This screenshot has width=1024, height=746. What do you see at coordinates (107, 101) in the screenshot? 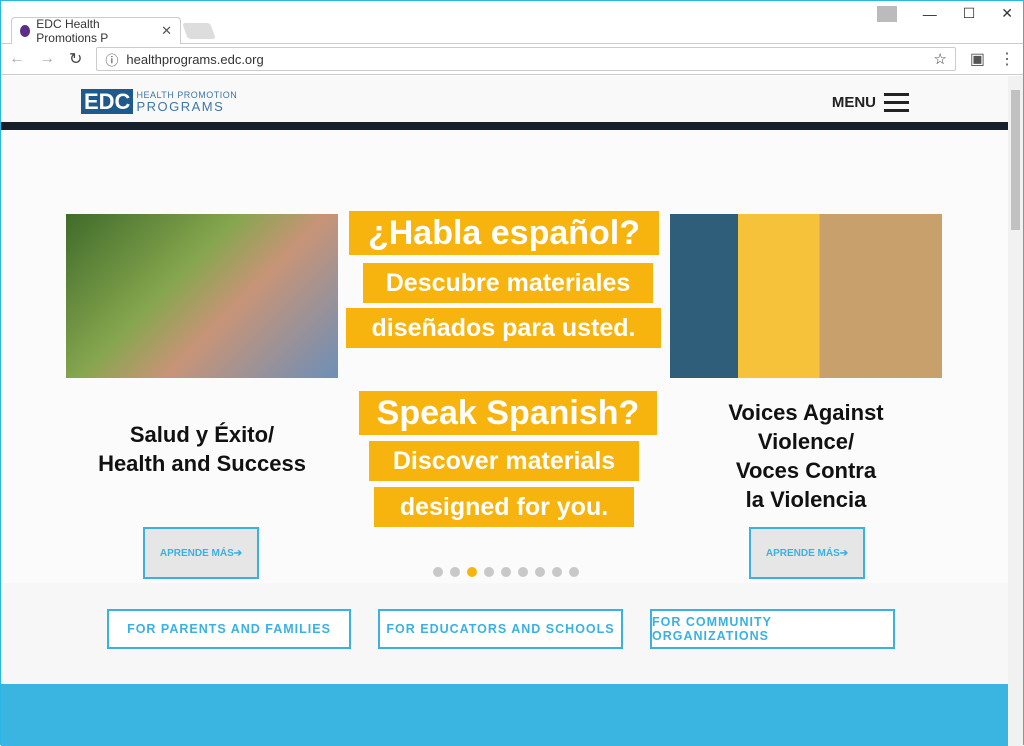
I see `logo-mark: EDC` at bounding box center [107, 101].